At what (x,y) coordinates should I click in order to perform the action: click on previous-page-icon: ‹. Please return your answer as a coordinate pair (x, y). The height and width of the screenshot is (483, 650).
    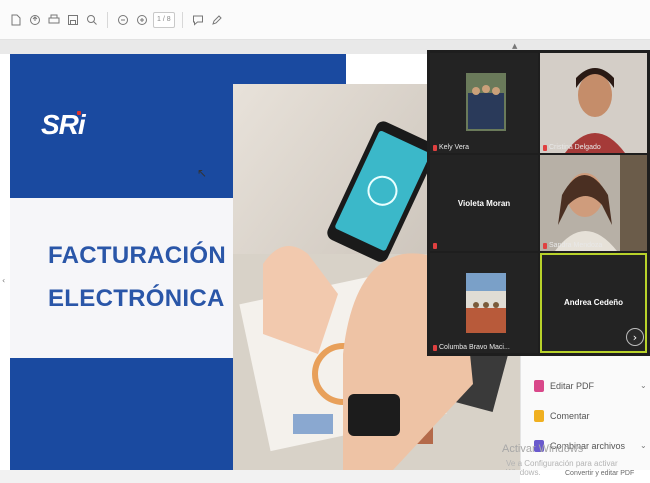
    Looking at the image, I should click on (3, 280).